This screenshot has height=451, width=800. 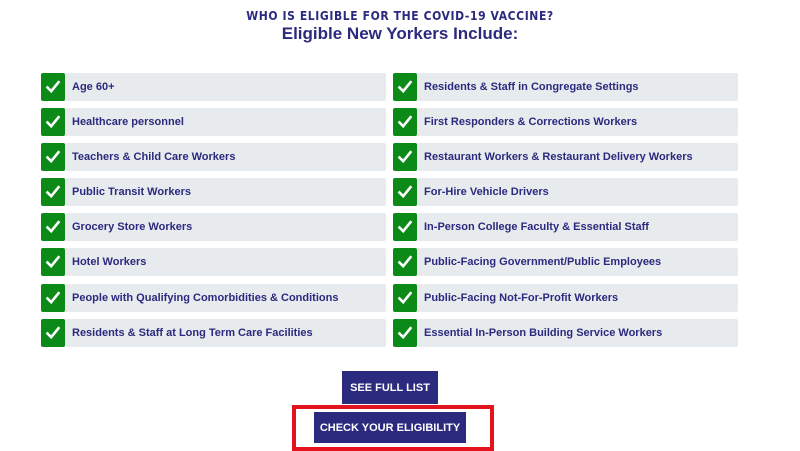 What do you see at coordinates (132, 192) in the screenshot?
I see `eligibility-item-label: Public Transit Workers` at bounding box center [132, 192].